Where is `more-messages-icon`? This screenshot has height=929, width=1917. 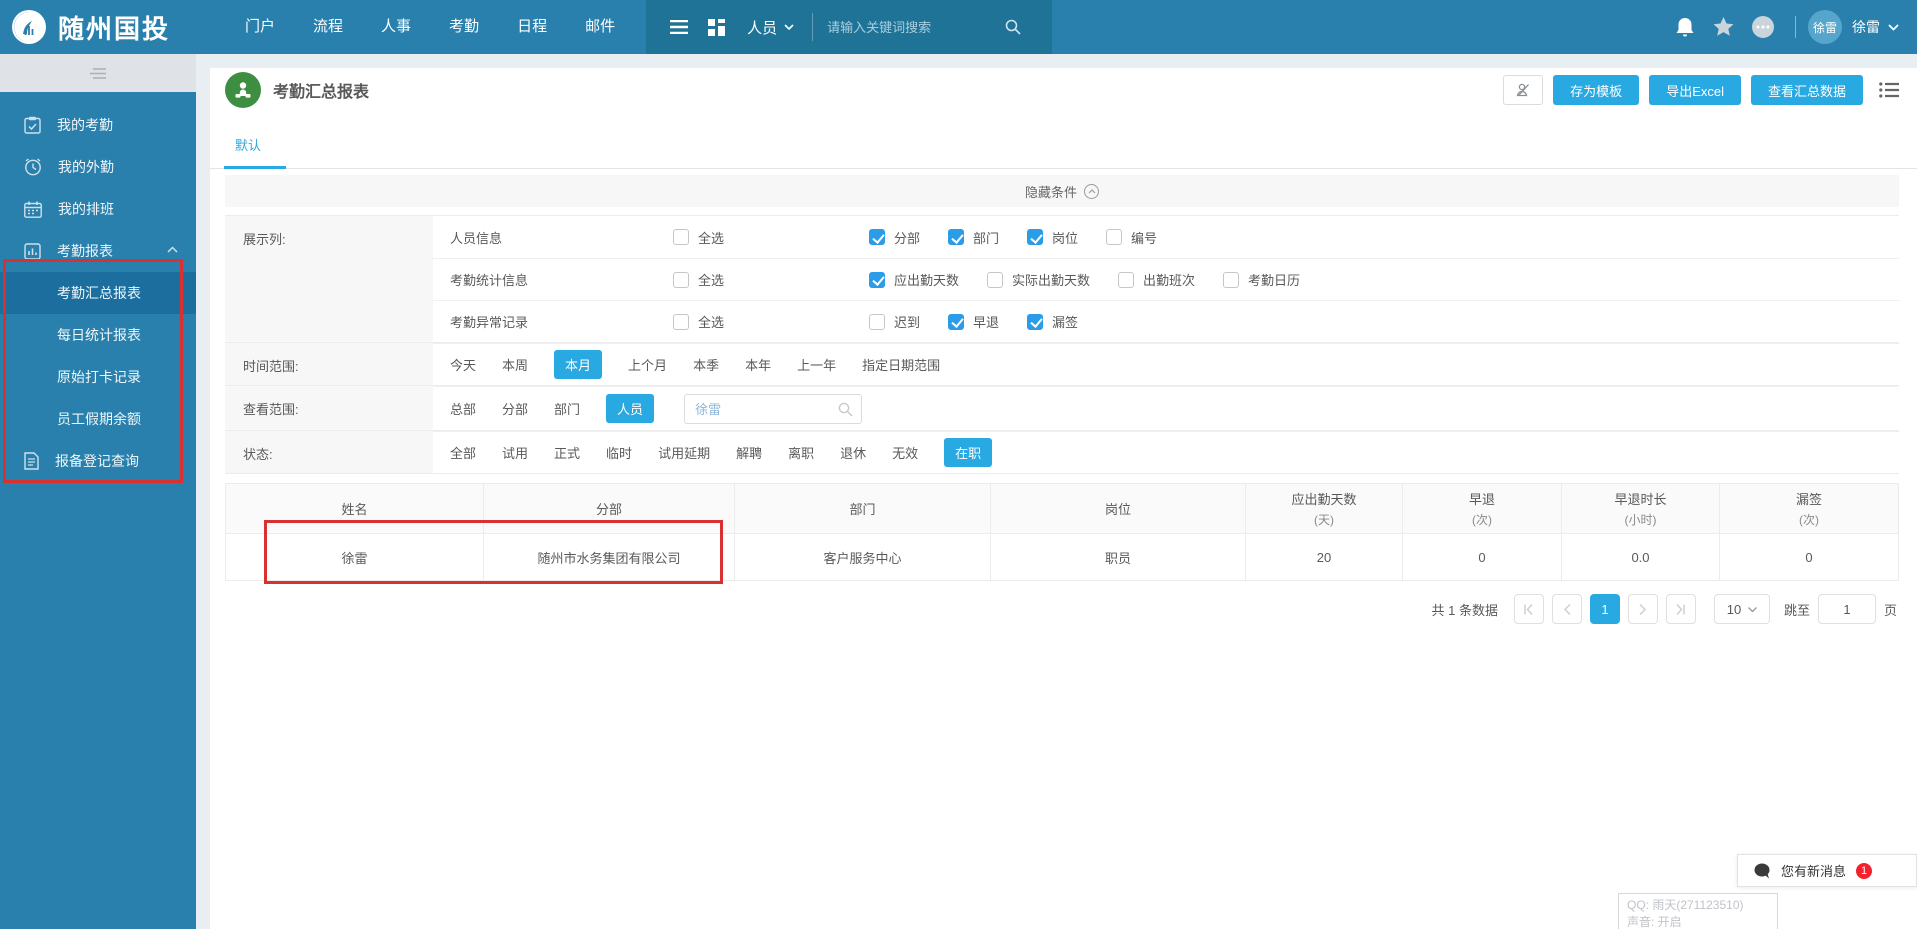
more-messages-icon is located at coordinates (1763, 27).